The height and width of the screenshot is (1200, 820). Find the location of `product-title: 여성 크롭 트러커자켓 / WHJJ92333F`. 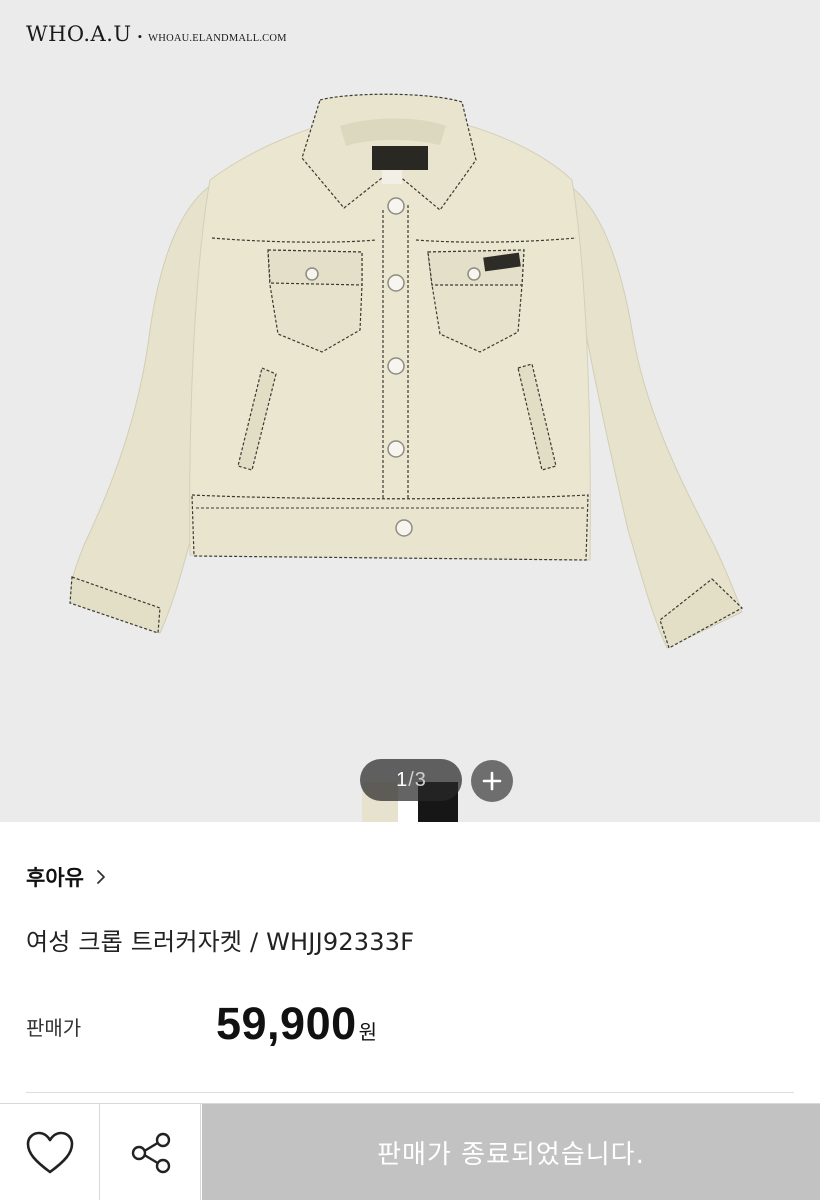

product-title: 여성 크롭 트러커자켓 / WHJJ92333F is located at coordinates (220, 942).